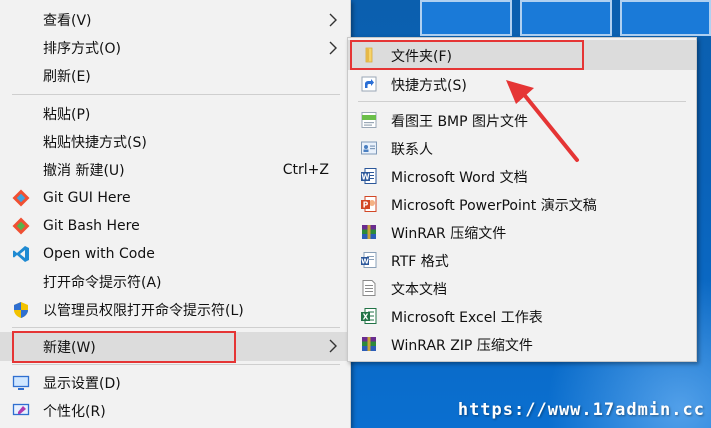 Image resolution: width=711 pixels, height=428 pixels. What do you see at coordinates (175, 282) in the screenshot?
I see `menu-item-open-cmd: 打开命令提示符(A)` at bounding box center [175, 282].